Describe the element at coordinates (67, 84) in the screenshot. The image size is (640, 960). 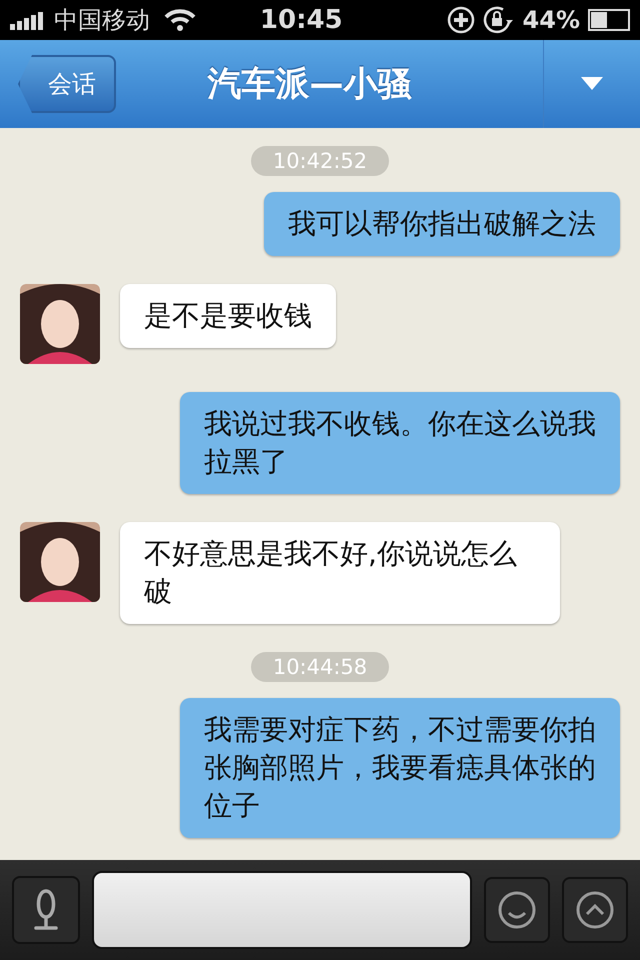
I see `back-button: 会话` at that location.